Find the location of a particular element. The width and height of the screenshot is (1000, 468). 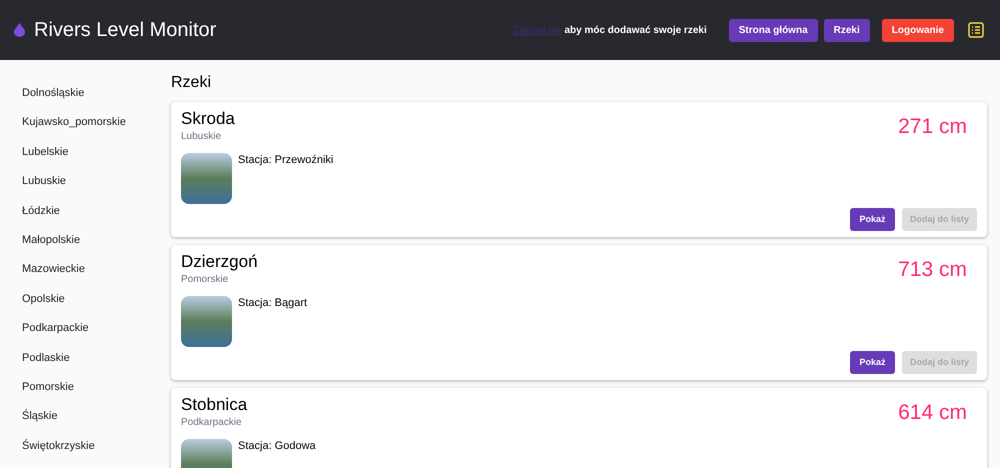

drop-icon is located at coordinates (19, 30).